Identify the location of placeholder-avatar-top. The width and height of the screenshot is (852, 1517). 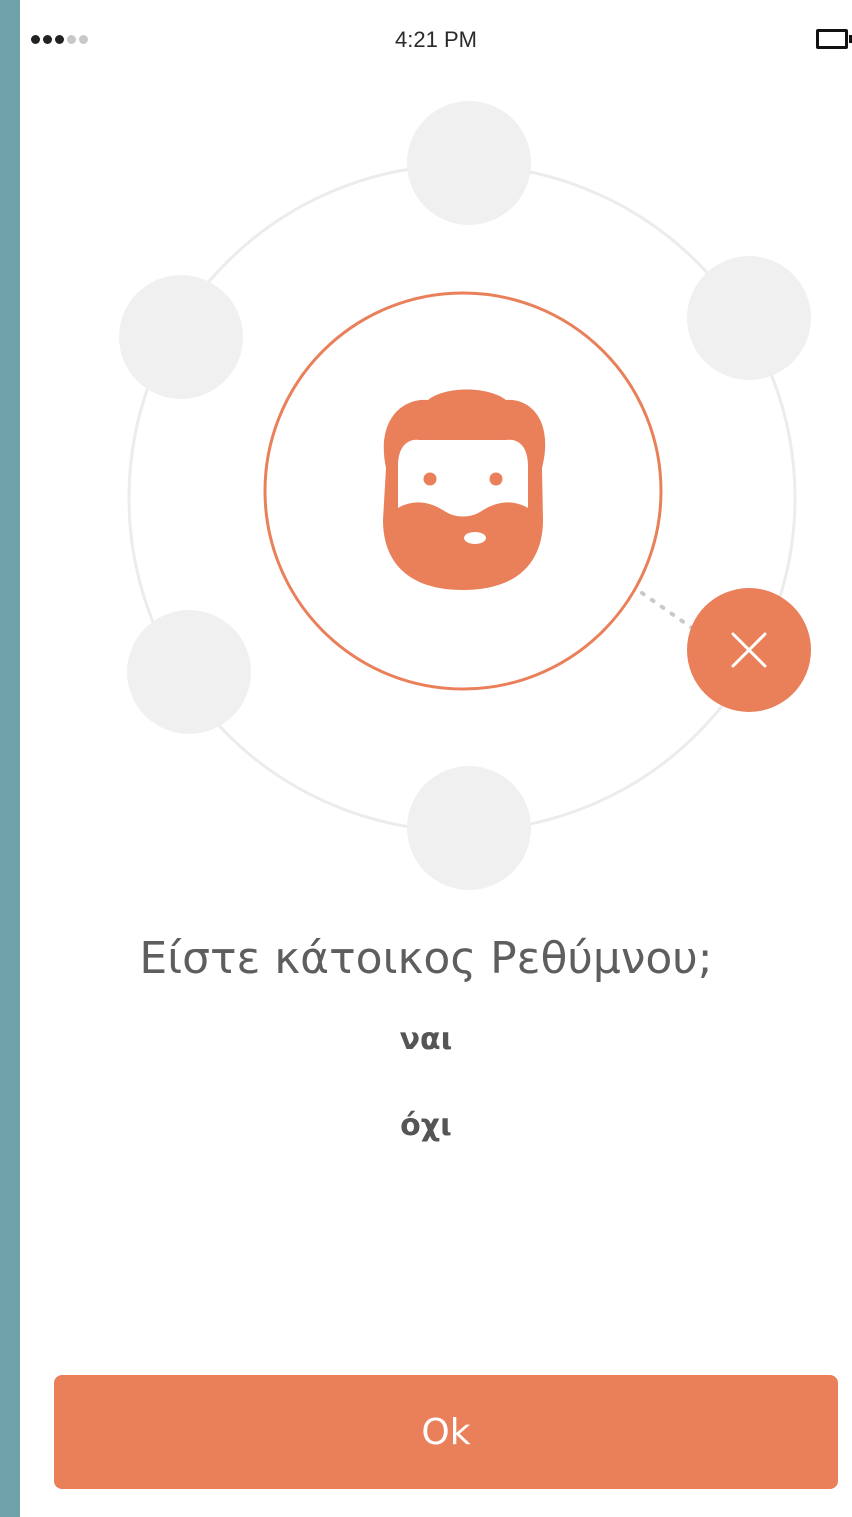
(469, 163).